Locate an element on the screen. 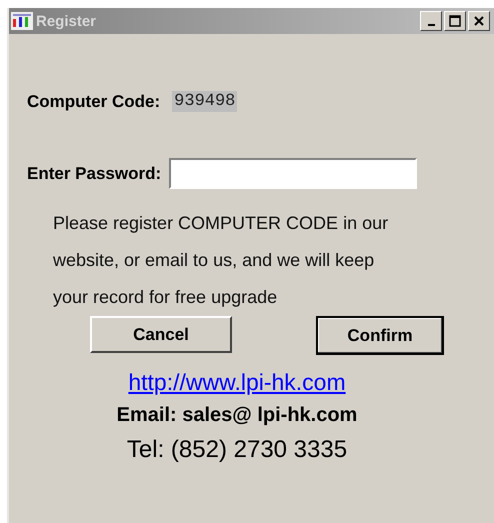 The image size is (494, 523). website-link: http://www.lpi-hk.com is located at coordinates (237, 382).